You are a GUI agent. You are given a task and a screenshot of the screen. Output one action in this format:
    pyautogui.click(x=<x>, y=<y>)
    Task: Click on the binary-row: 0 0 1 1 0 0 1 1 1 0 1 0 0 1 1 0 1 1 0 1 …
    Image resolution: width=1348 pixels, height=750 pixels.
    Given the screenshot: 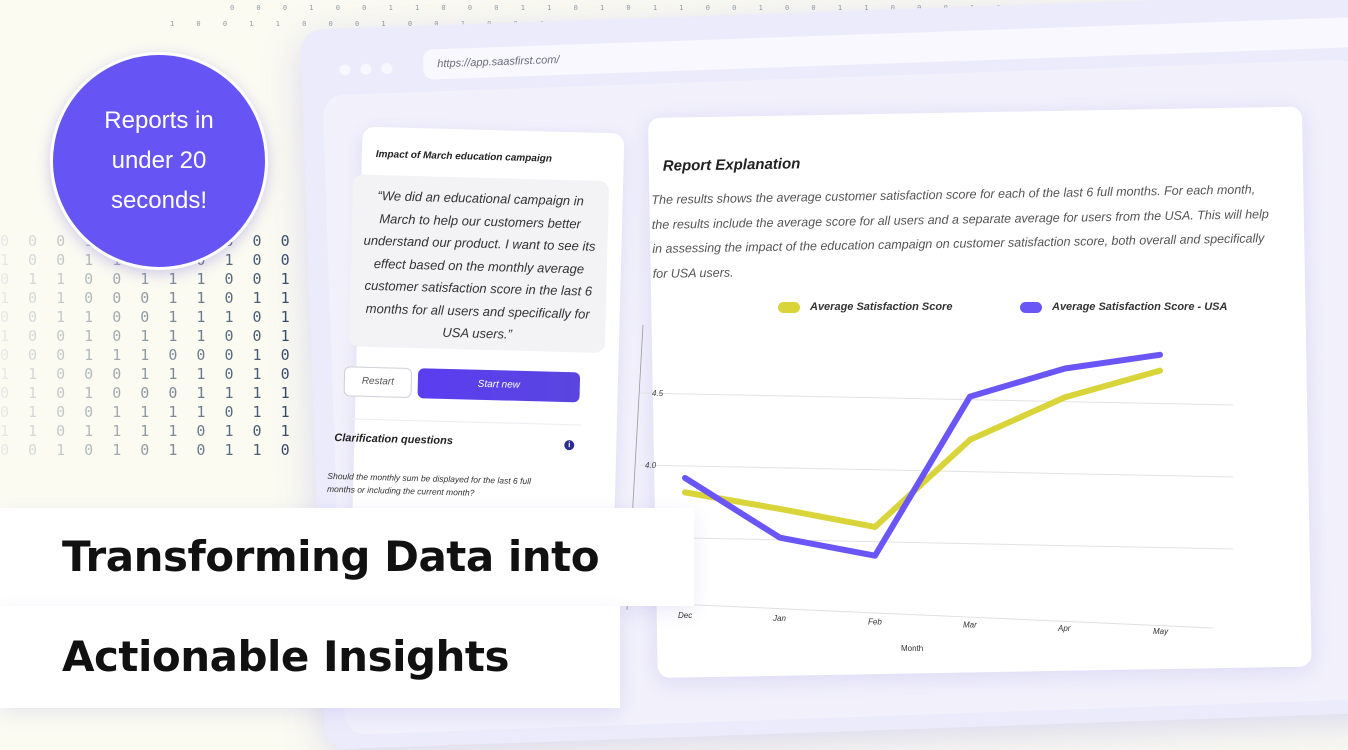 What is the action you would take?
    pyautogui.click(x=145, y=317)
    